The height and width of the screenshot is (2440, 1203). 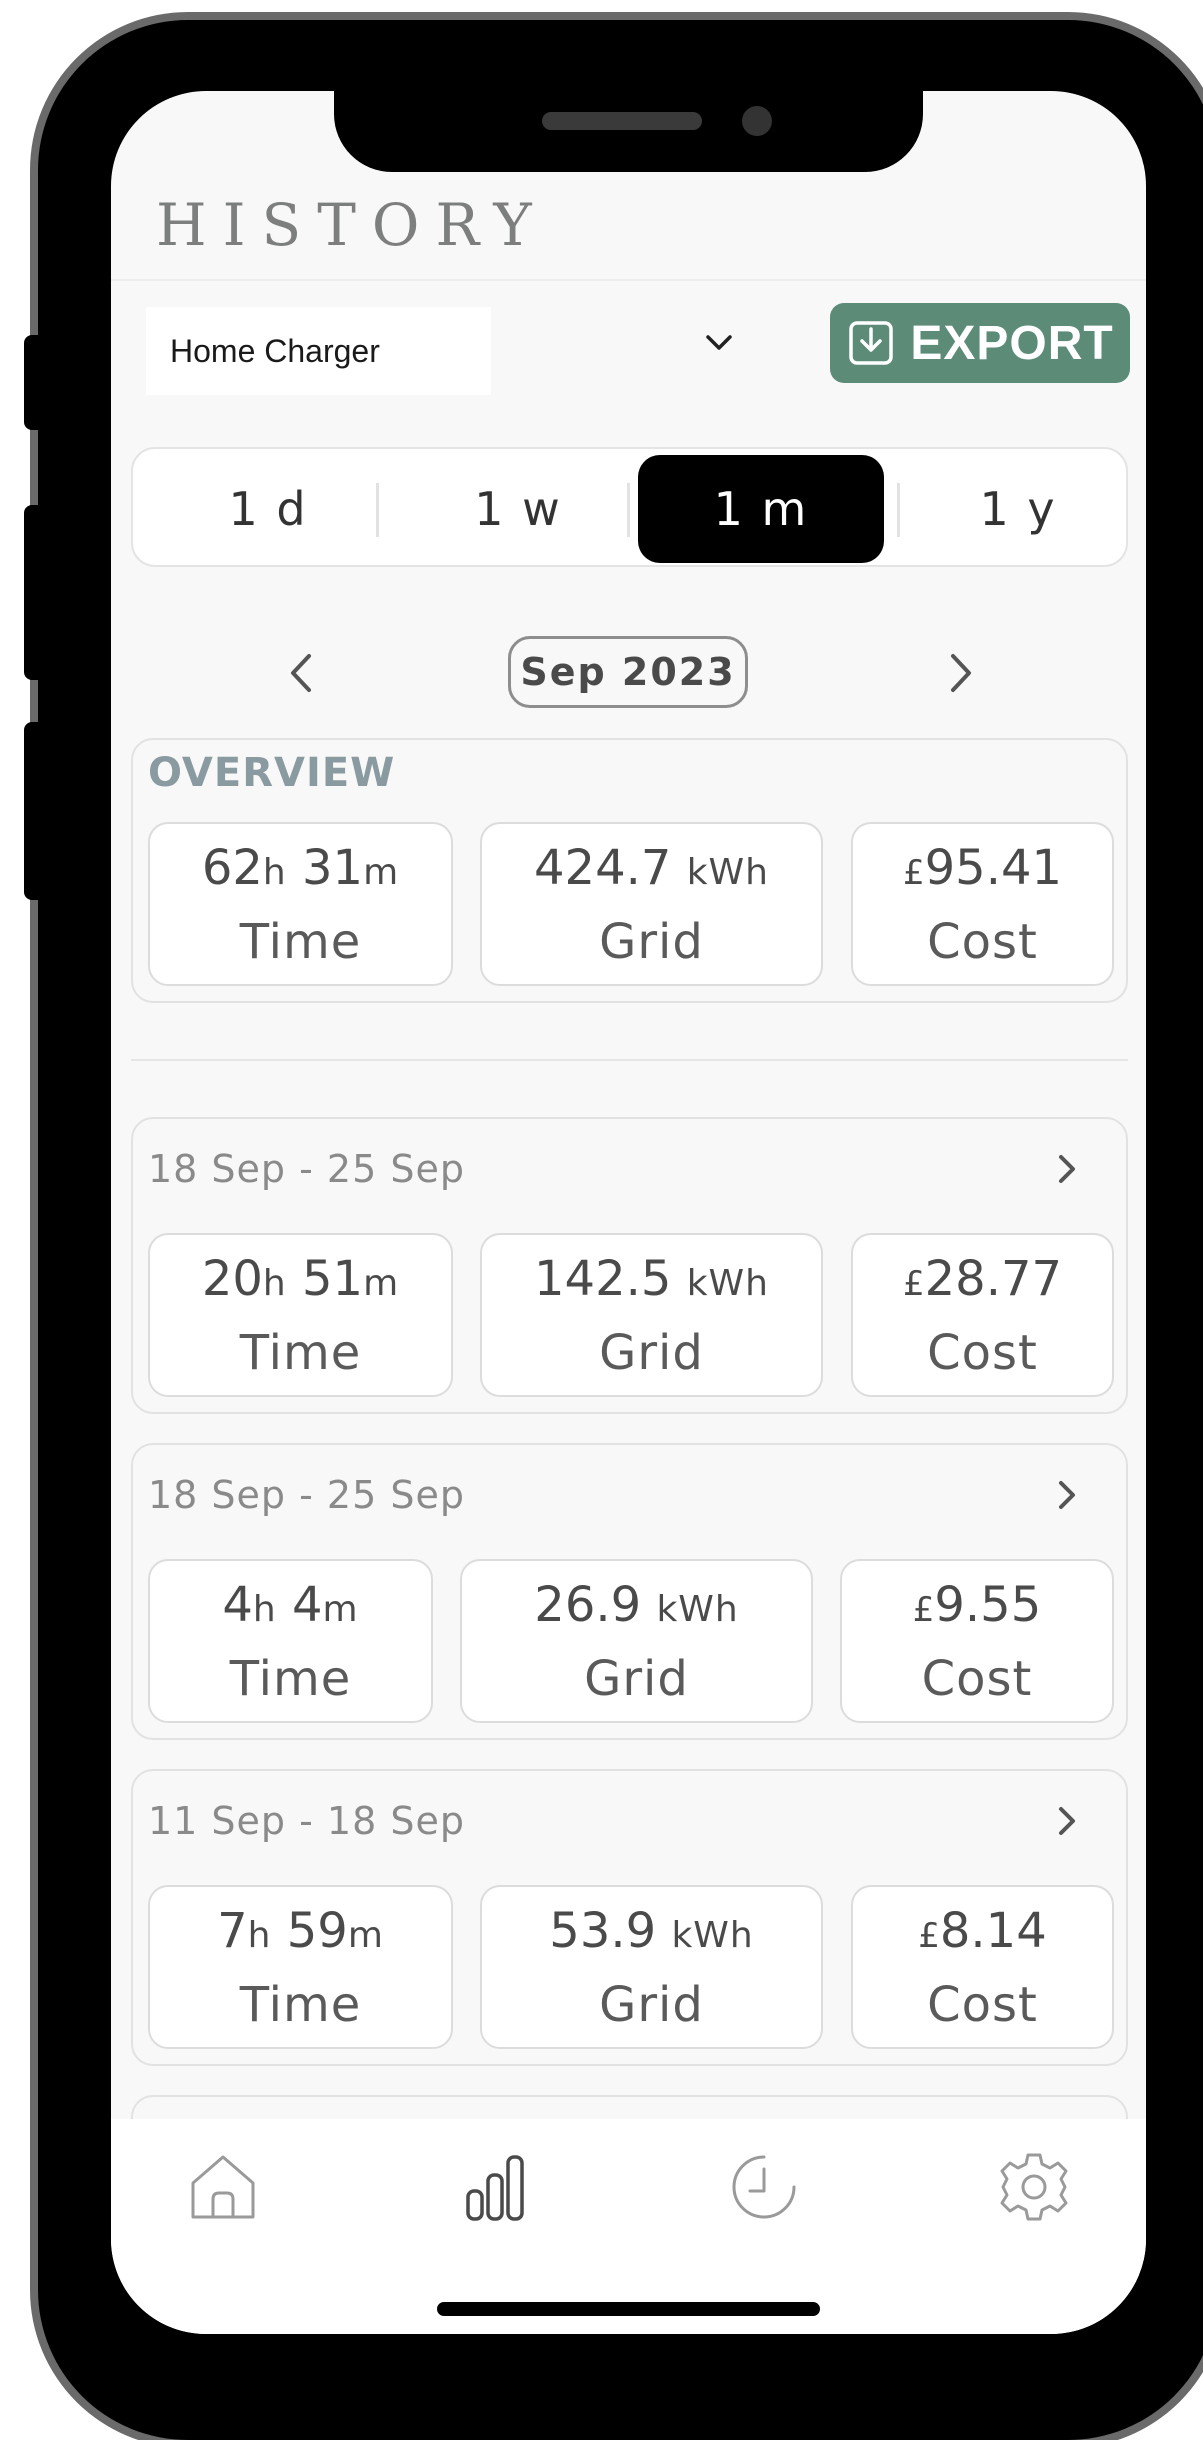 I want to click on home-indicator, so click(x=628, y=2309).